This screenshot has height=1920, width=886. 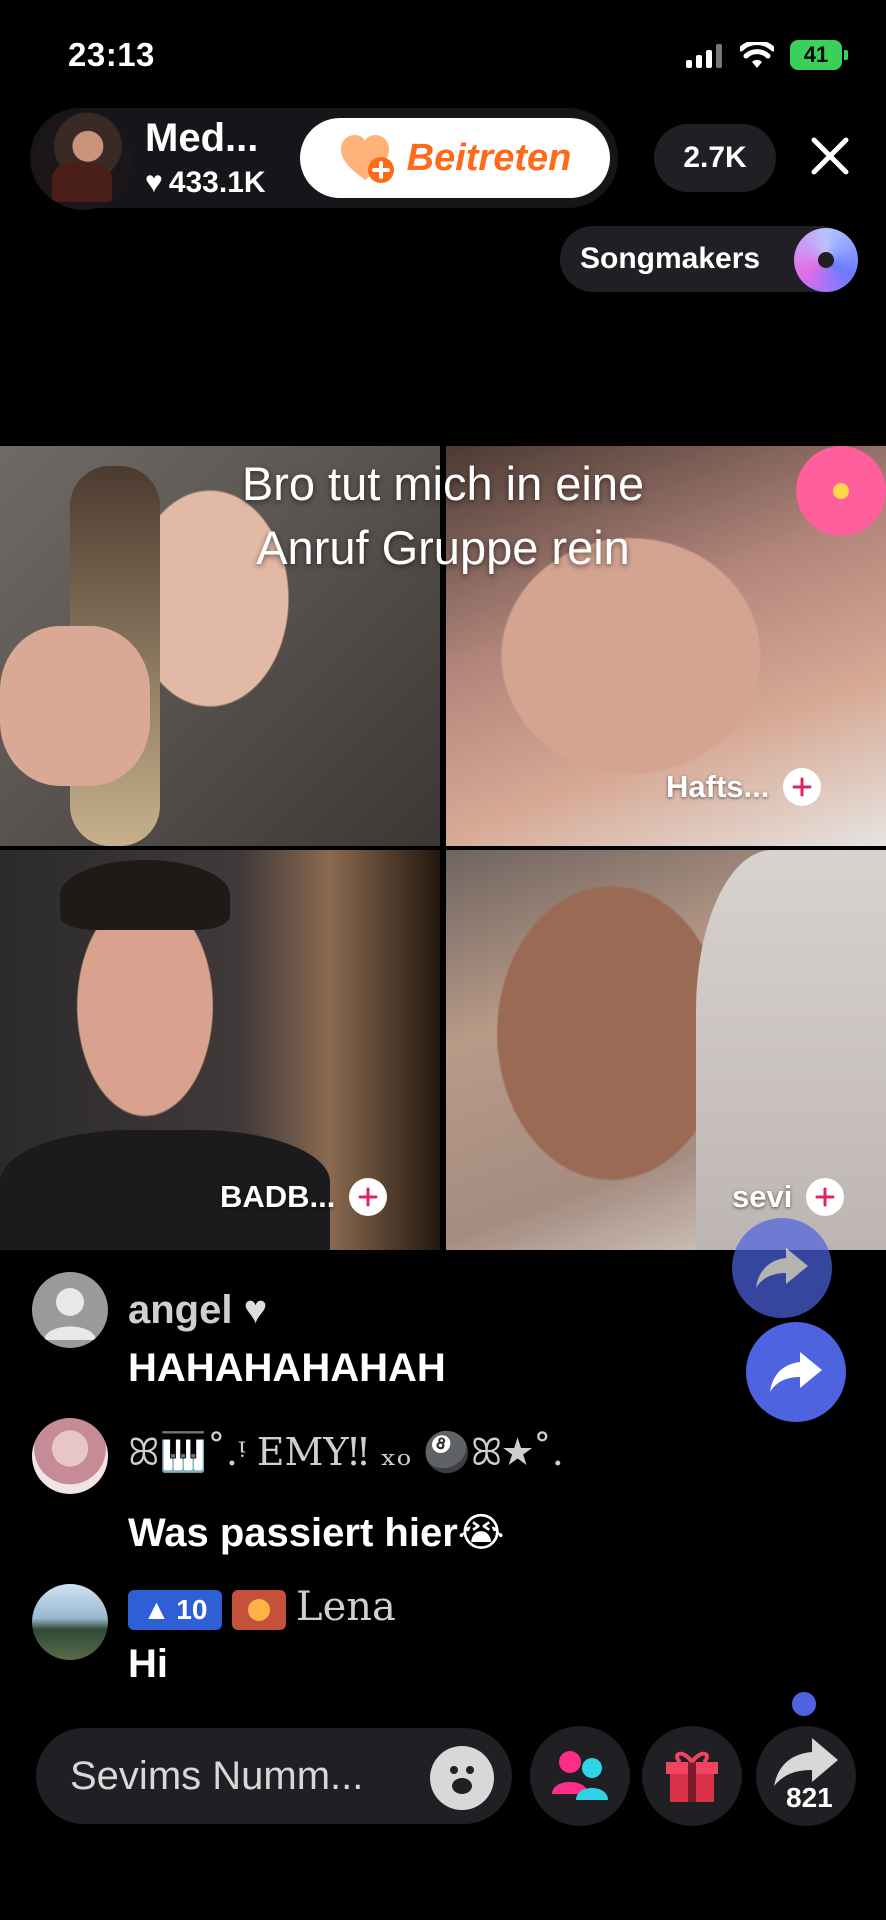 I want to click on people-icon, so click(x=580, y=1775).